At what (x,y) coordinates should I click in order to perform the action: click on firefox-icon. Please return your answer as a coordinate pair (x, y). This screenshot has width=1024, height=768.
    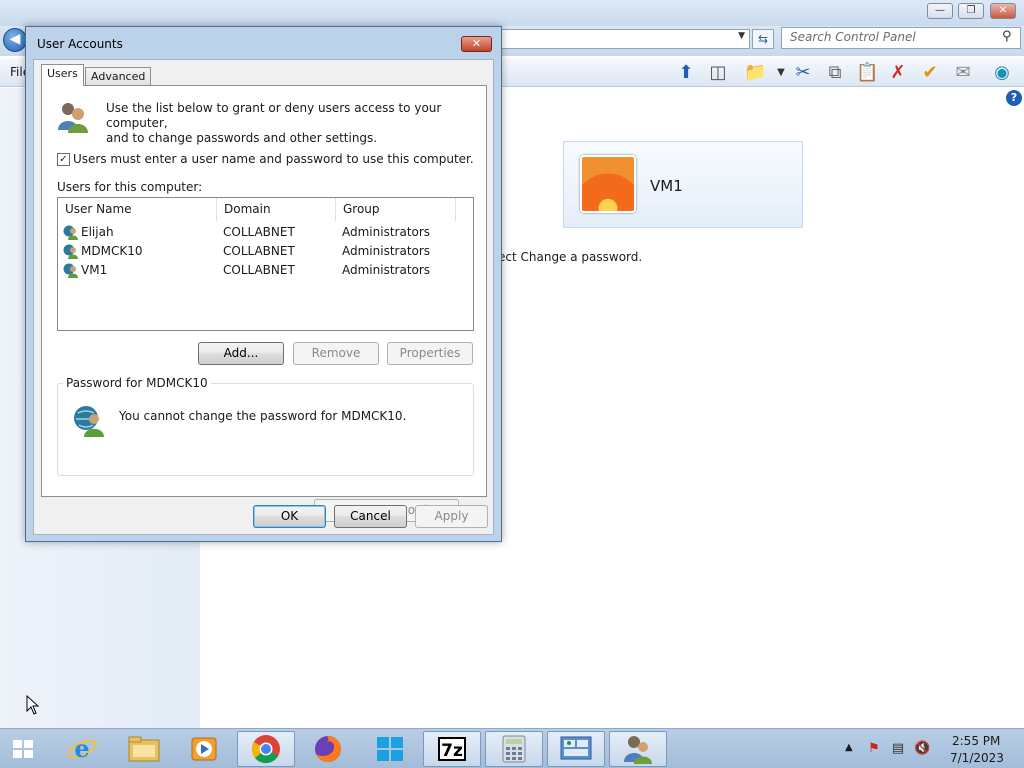
    Looking at the image, I should click on (328, 749).